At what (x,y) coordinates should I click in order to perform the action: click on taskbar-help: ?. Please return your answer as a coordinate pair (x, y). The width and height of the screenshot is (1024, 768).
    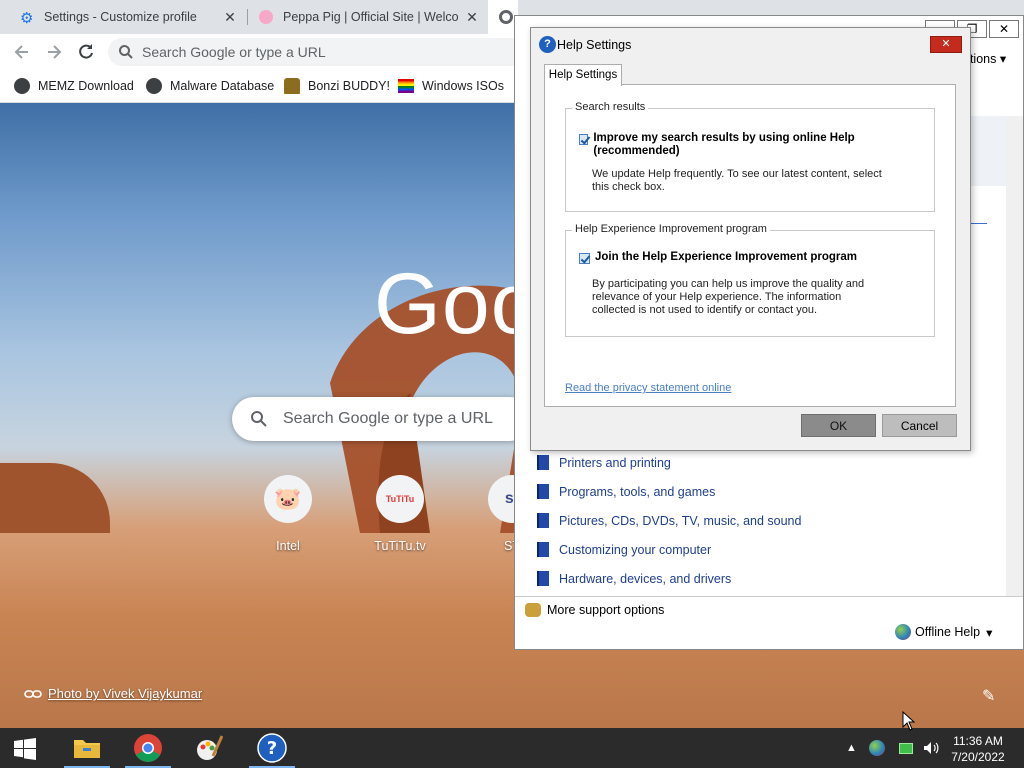
    Looking at the image, I should click on (272, 748).